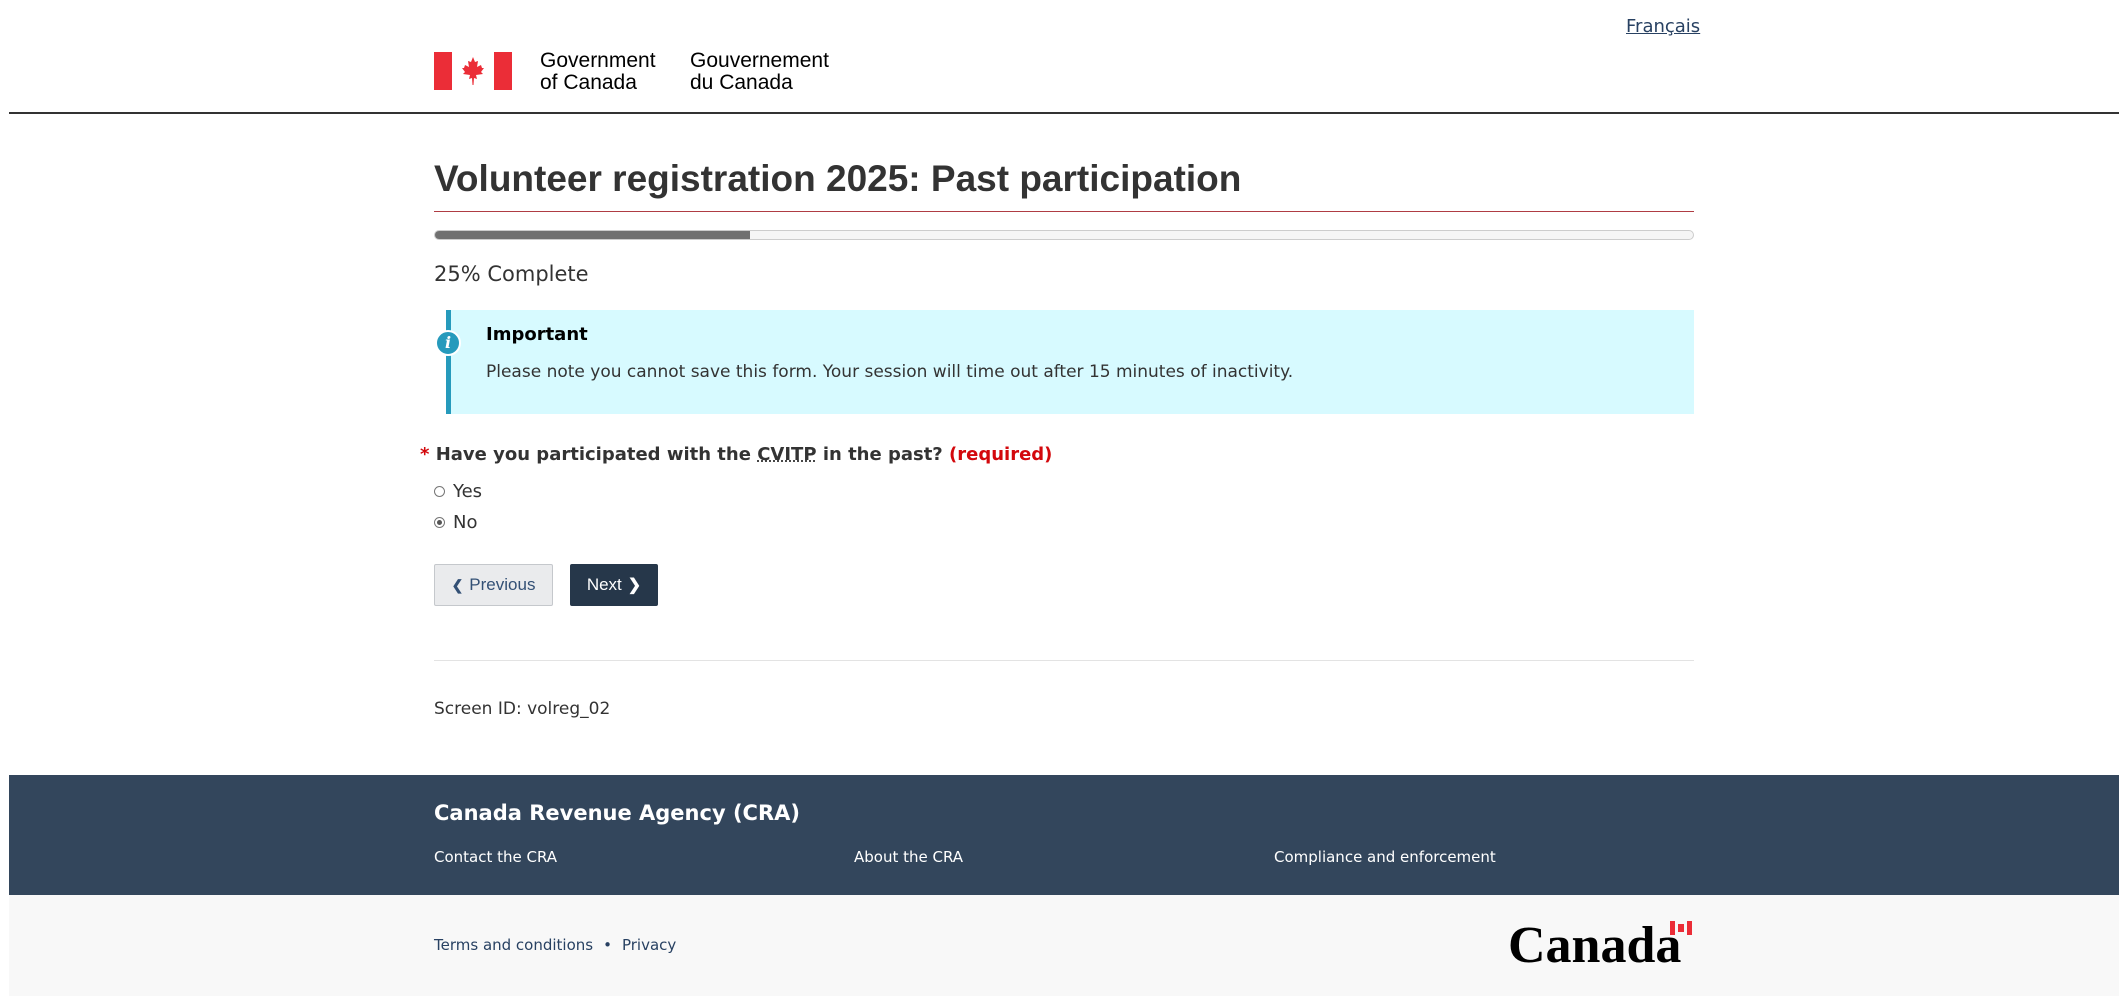 The width and height of the screenshot is (2119, 996). I want to click on next-button: Next ❯, so click(614, 585).